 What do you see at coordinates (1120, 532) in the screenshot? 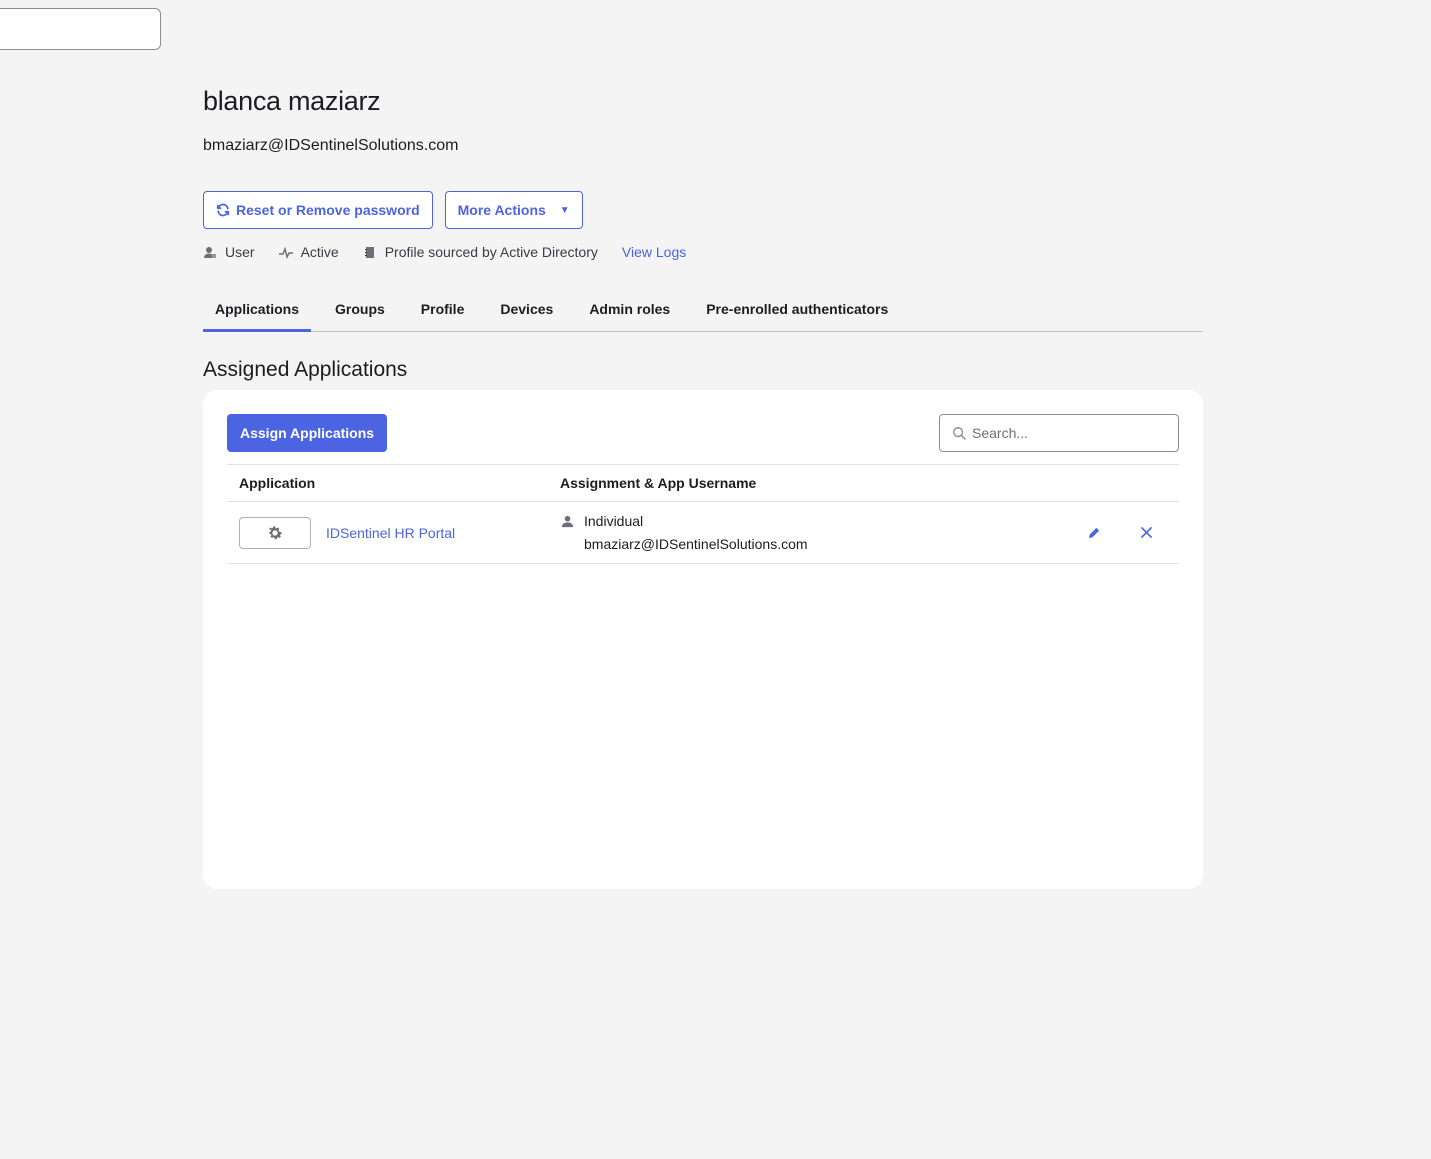
I see `row-actions` at bounding box center [1120, 532].